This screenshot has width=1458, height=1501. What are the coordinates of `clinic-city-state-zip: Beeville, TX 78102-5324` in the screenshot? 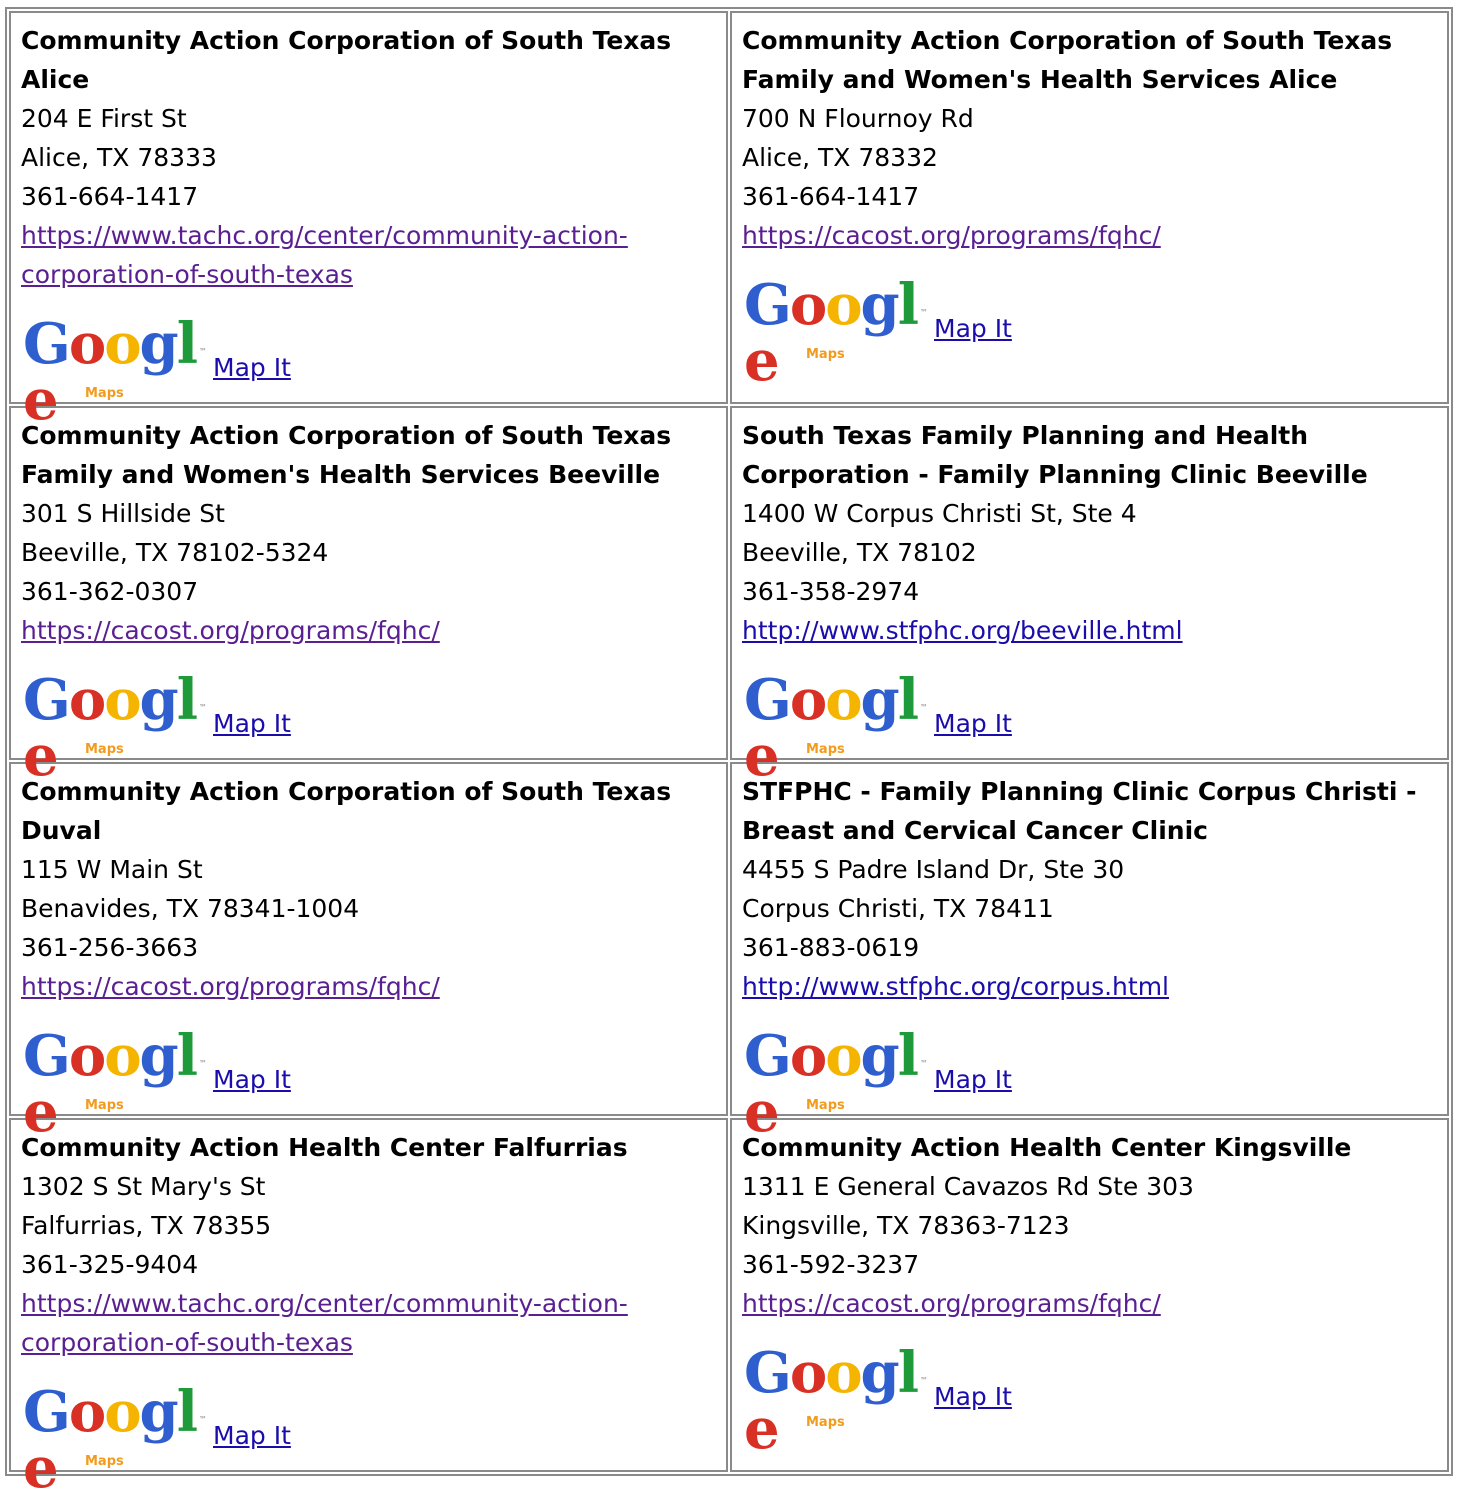 It's located at (175, 552).